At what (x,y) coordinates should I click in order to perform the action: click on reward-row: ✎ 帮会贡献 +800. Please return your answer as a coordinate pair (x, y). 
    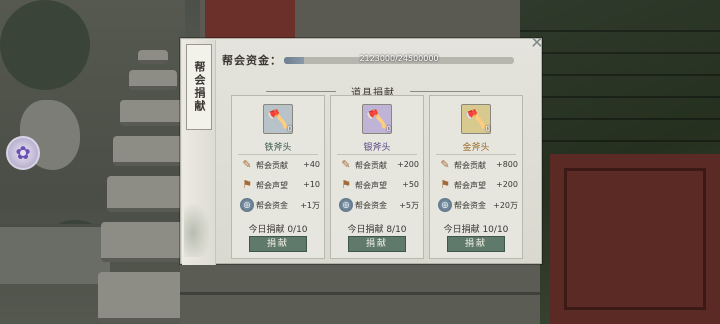
    Looking at the image, I should click on (477, 166).